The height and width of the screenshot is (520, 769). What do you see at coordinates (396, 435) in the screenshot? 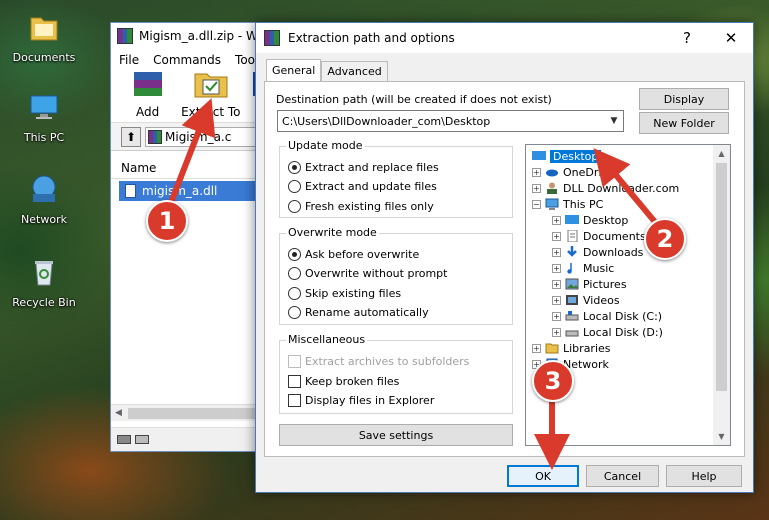
I see `save-settings-button: Save settings` at bounding box center [396, 435].